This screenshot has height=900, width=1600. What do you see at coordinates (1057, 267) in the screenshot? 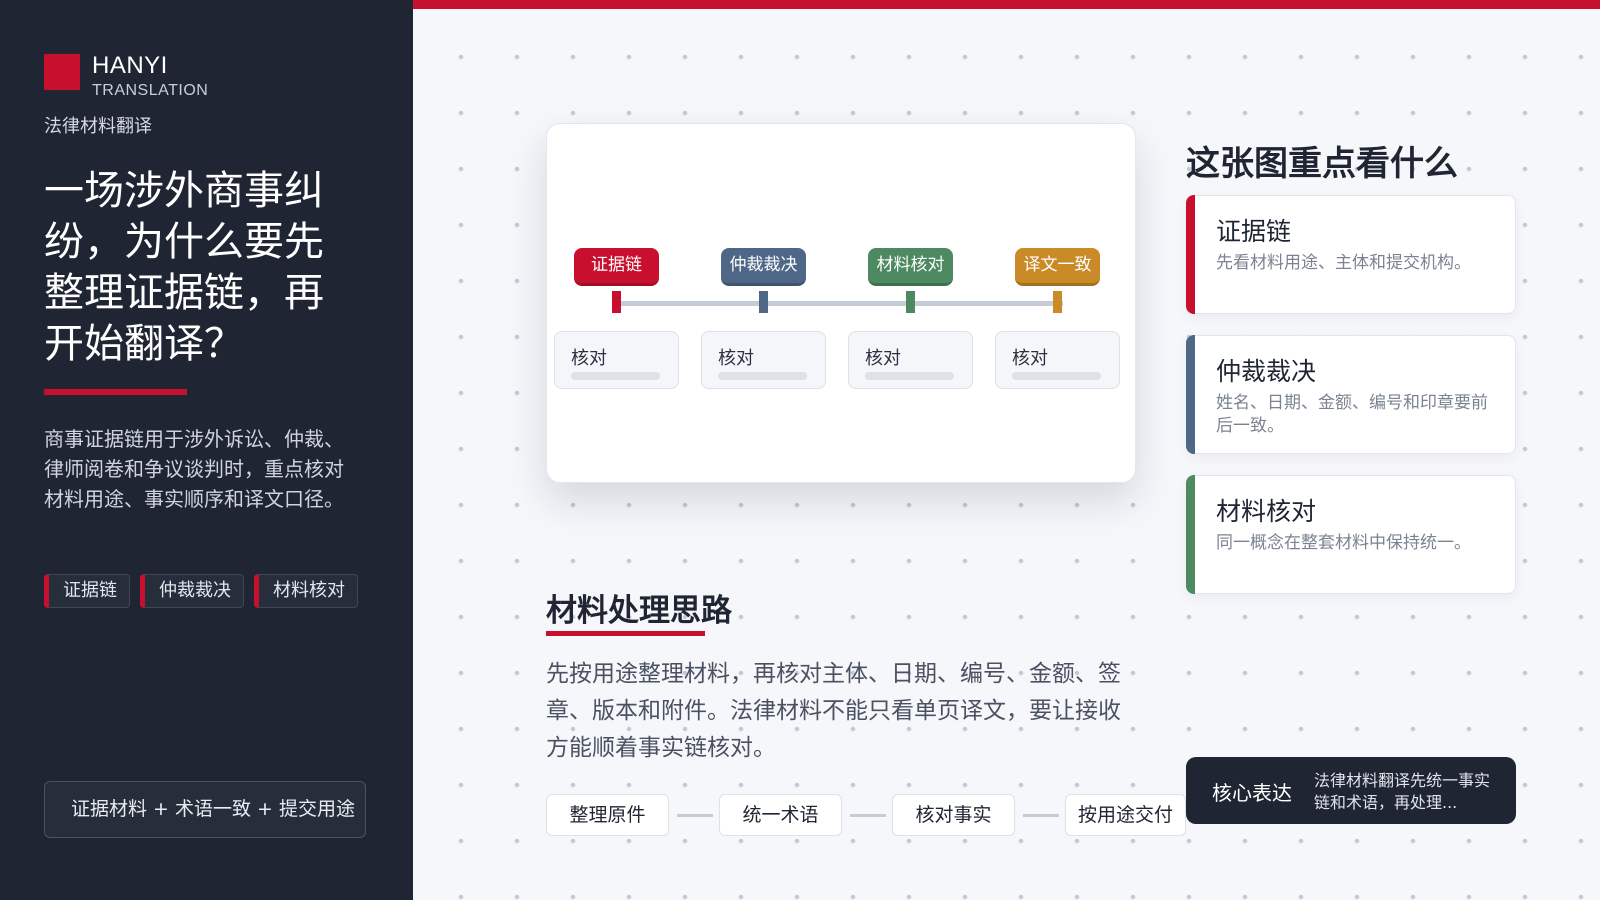
I see `step-pill: 译文一致` at bounding box center [1057, 267].